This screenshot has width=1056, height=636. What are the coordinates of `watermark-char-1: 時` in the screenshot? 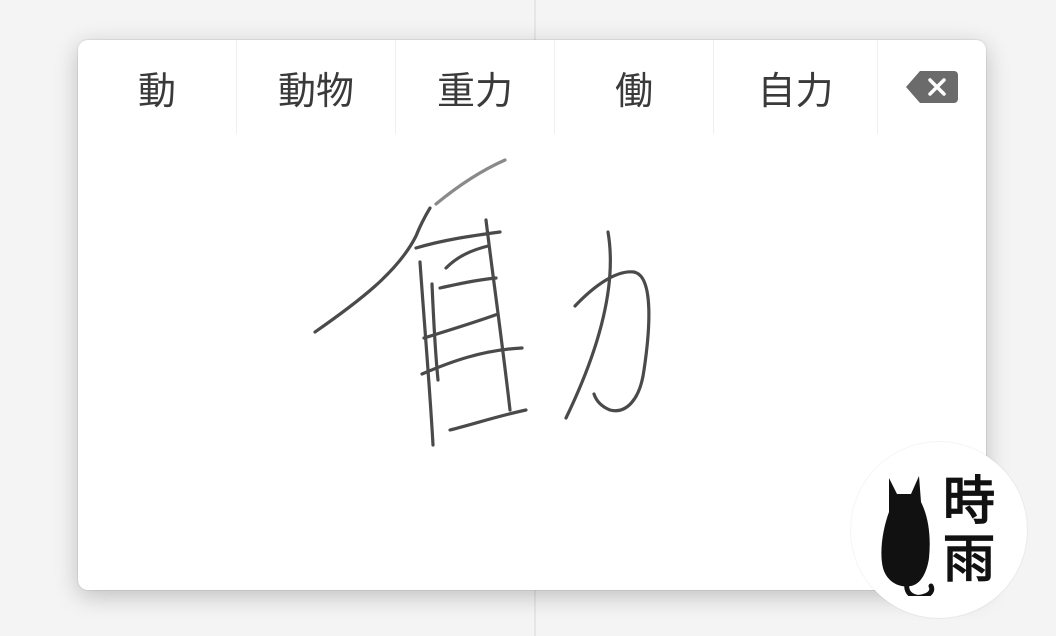 It's located at (969, 502).